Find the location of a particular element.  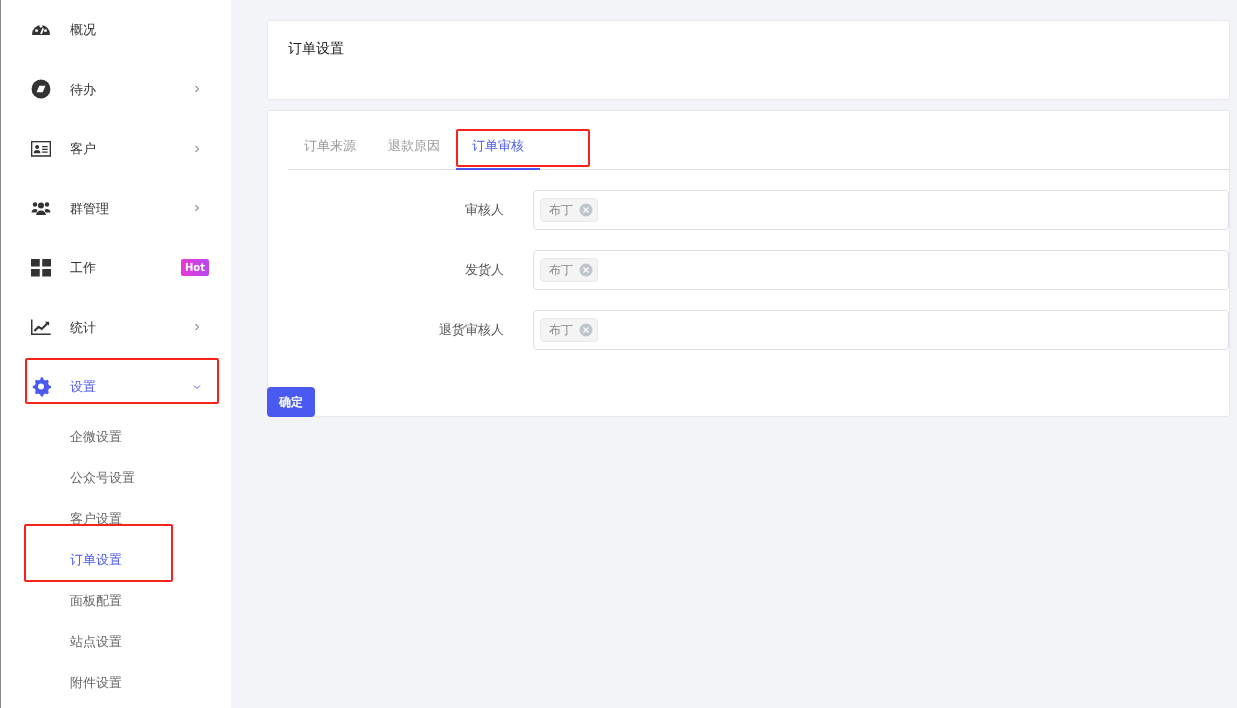

users-icon is located at coordinates (41, 208).